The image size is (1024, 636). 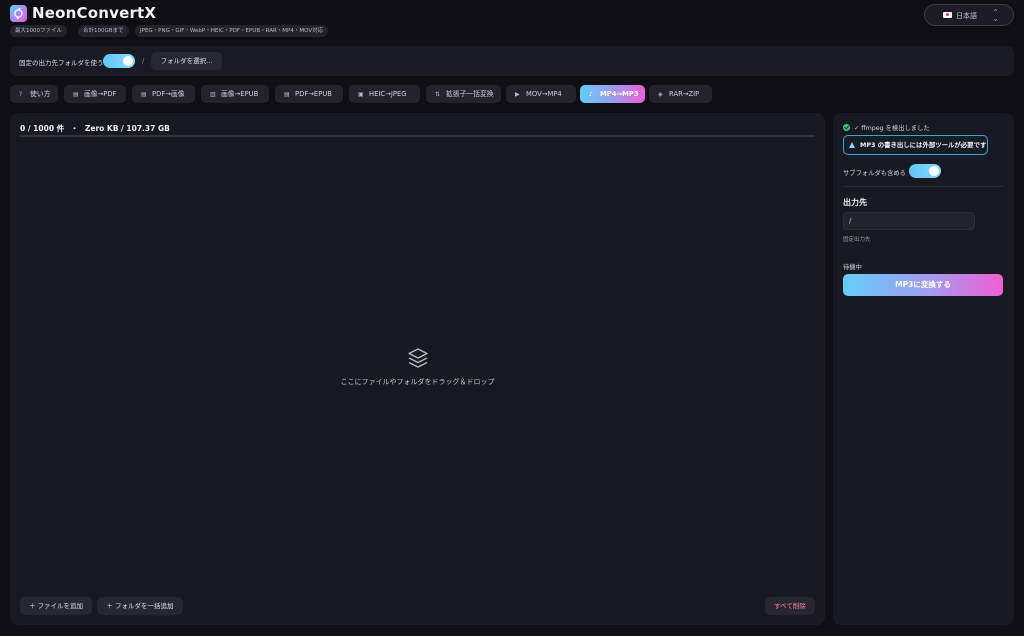 What do you see at coordinates (995, 15) in the screenshot?
I see `chevron-updown-icon: ⌃ ⌄` at bounding box center [995, 15].